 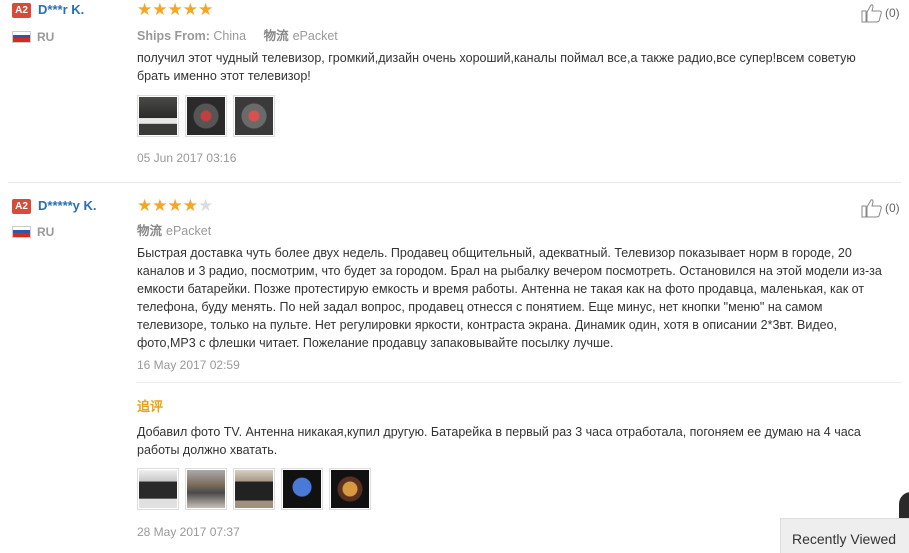 I want to click on order-info: Ships From: China 物流 ePacket, so click(x=244, y=34).